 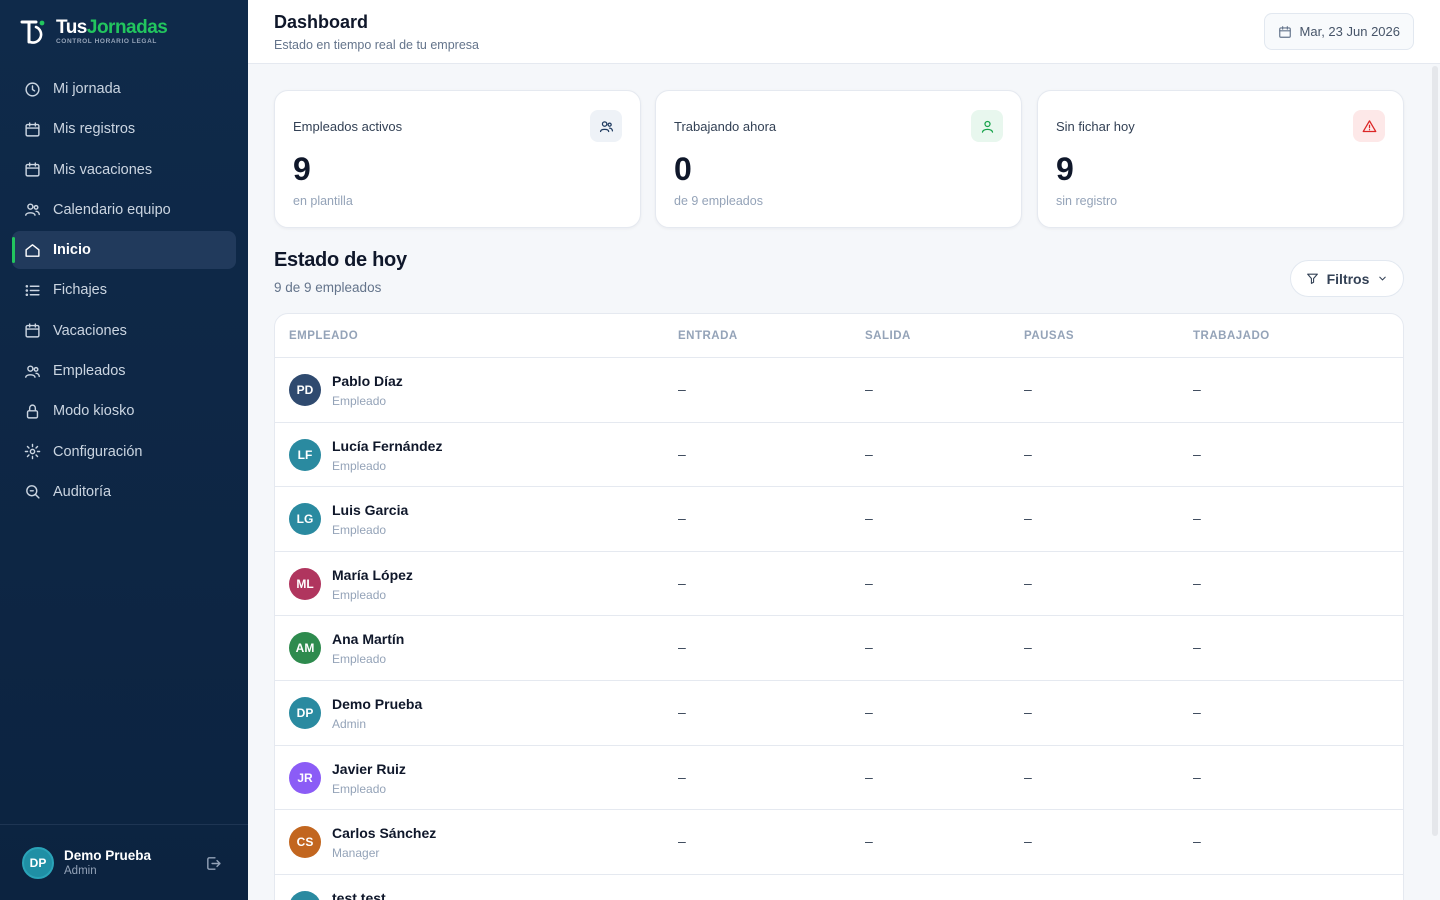 What do you see at coordinates (32, 89) in the screenshot?
I see `clock-icon` at bounding box center [32, 89].